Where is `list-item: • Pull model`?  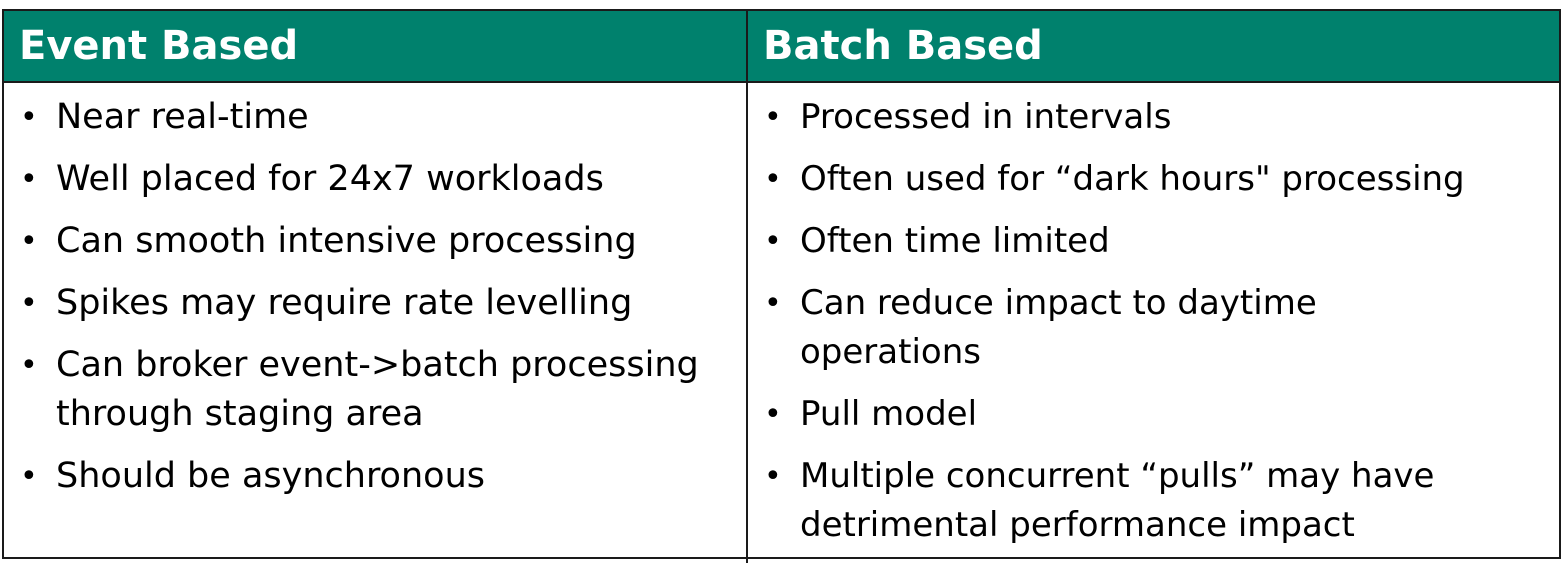 list-item: • Pull model is located at coordinates (1153, 414).